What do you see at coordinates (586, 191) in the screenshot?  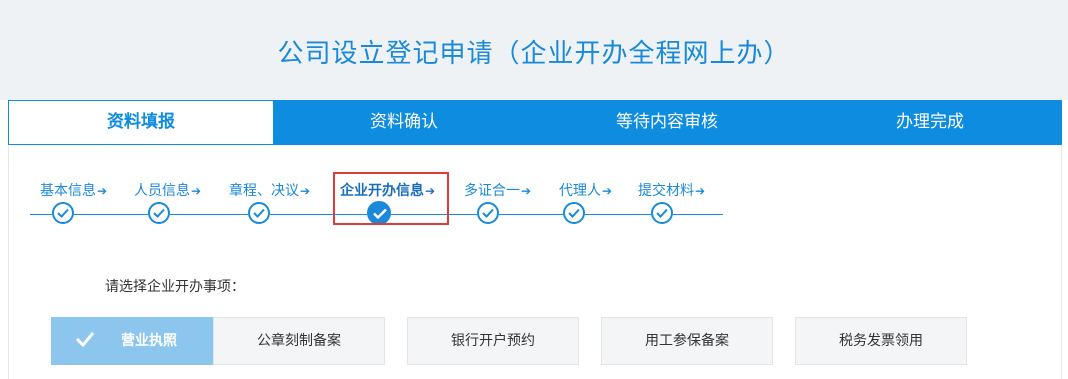 I see `step-label: 代理人➔` at bounding box center [586, 191].